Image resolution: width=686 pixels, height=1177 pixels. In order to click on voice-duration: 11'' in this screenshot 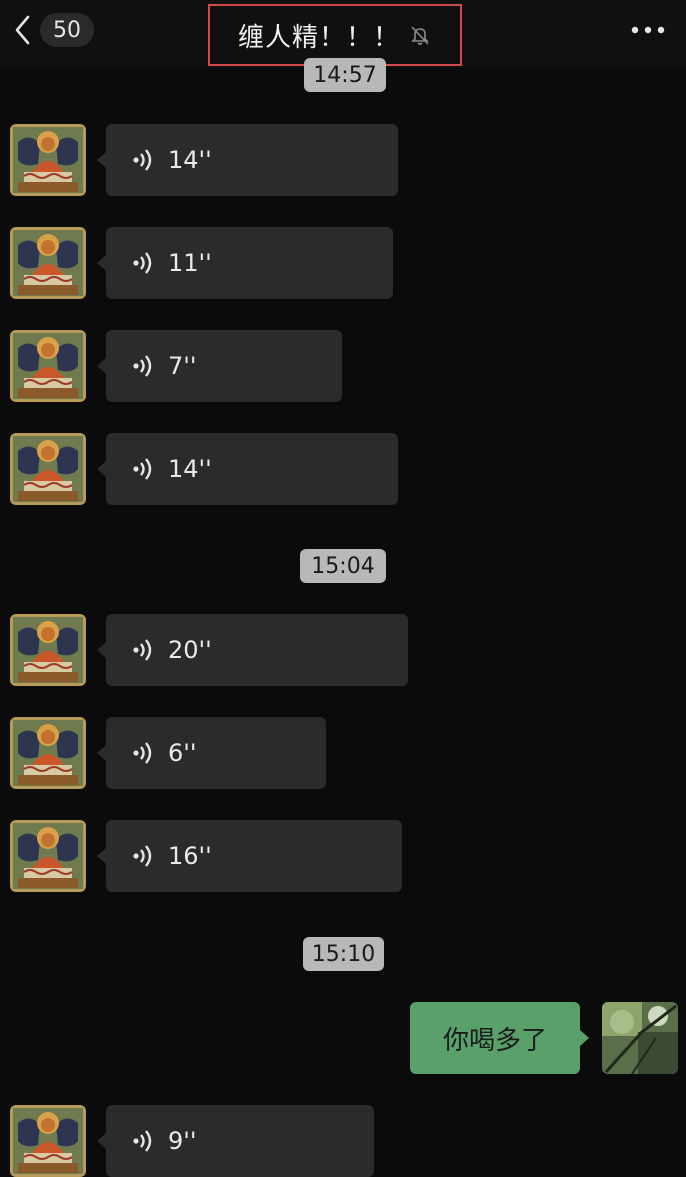, I will do `click(190, 263)`.